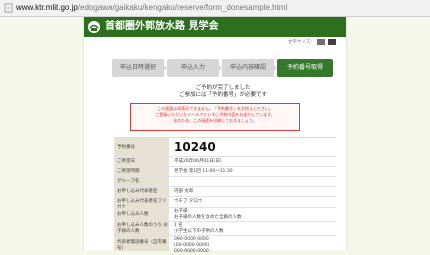 The height and width of the screenshot is (255, 430). What do you see at coordinates (321, 41) in the screenshot?
I see `font-size-standard-button` at bounding box center [321, 41].